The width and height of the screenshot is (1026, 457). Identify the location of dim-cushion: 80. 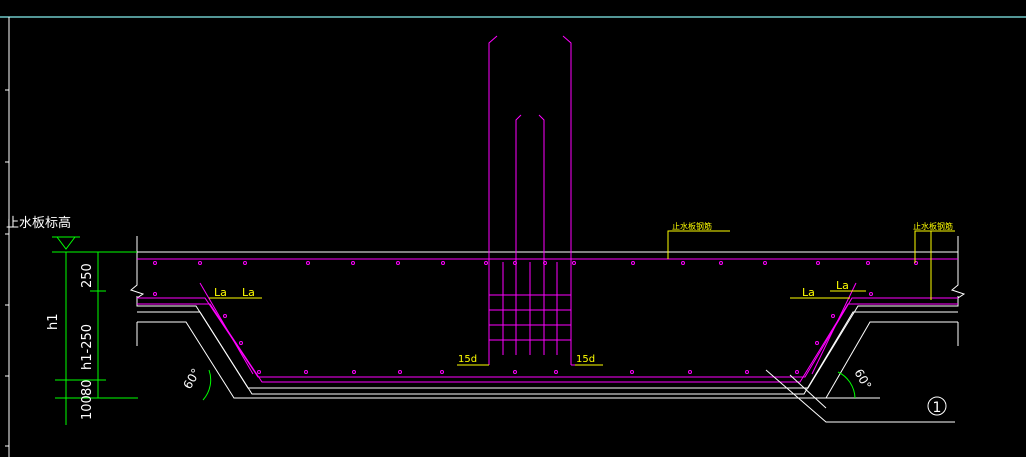
(87, 387).